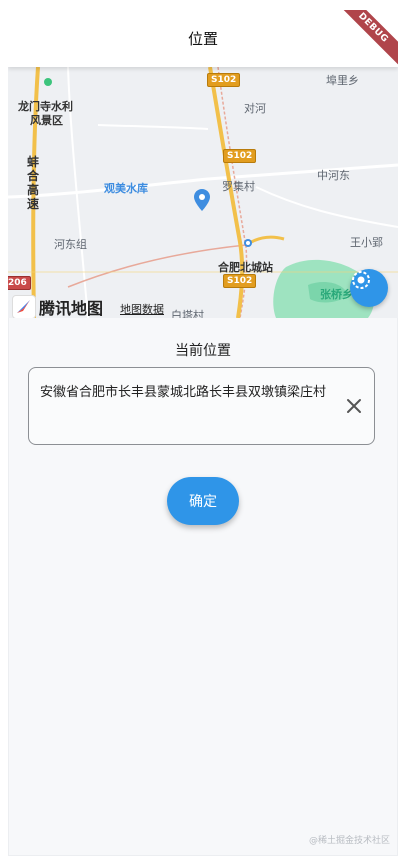  I want to click on place-label: 观美水库, so click(126, 188).